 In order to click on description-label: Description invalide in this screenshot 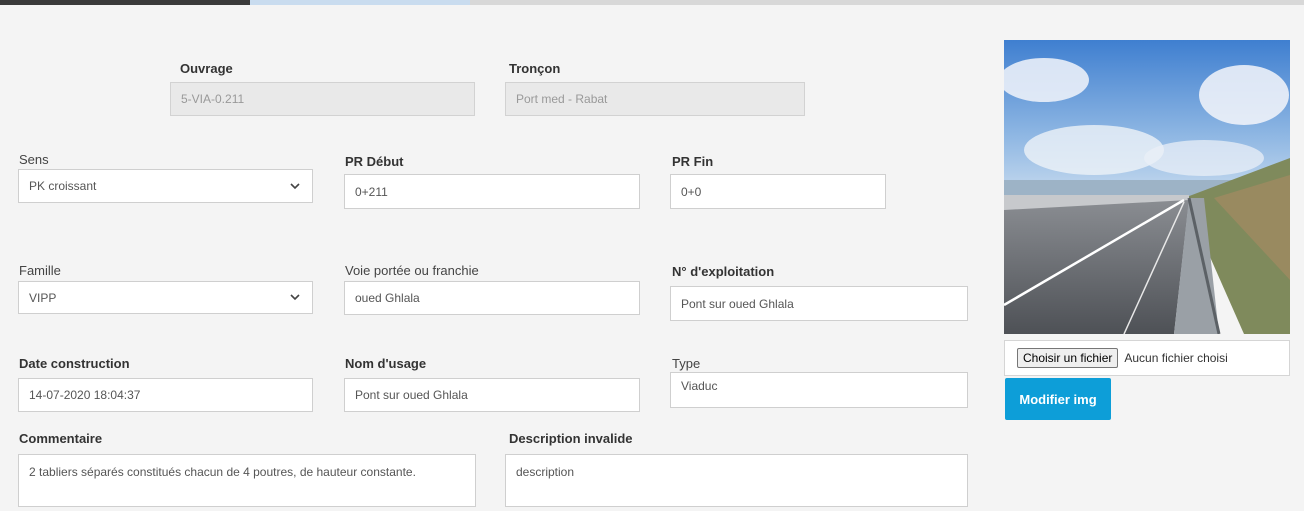, I will do `click(571, 438)`.